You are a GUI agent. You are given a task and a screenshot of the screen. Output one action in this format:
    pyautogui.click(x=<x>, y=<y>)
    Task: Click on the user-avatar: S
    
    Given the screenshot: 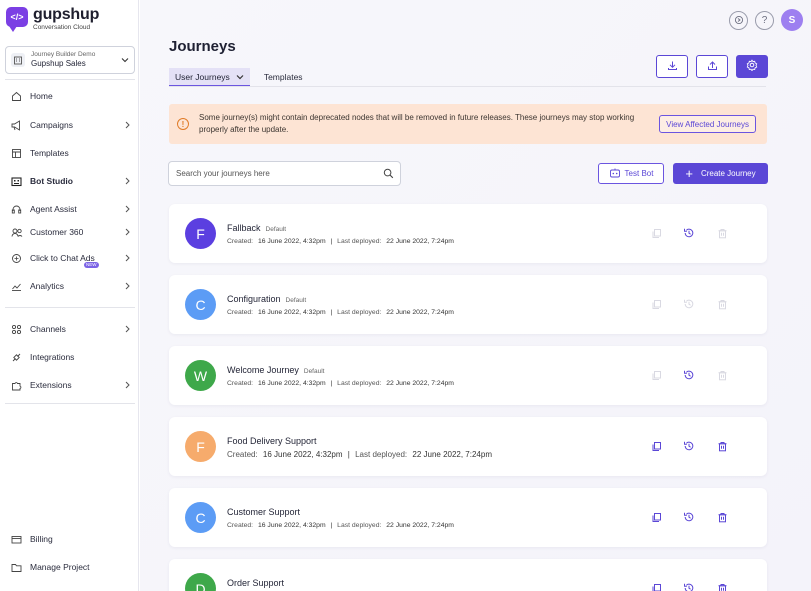 What is the action you would take?
    pyautogui.click(x=792, y=20)
    